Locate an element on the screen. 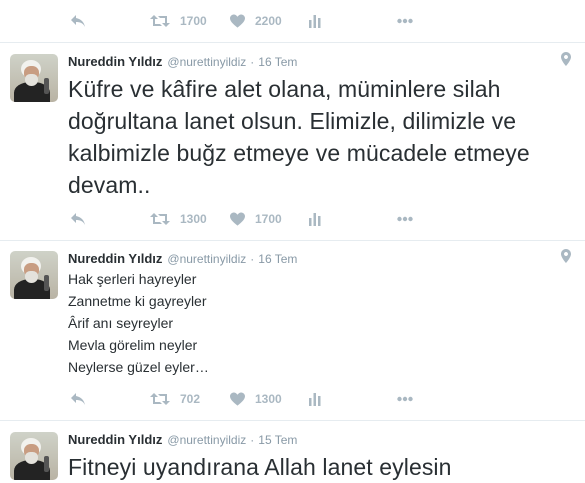 The image size is (585, 483). tweet-actions: 1300 1700 is located at coordinates (292, 219).